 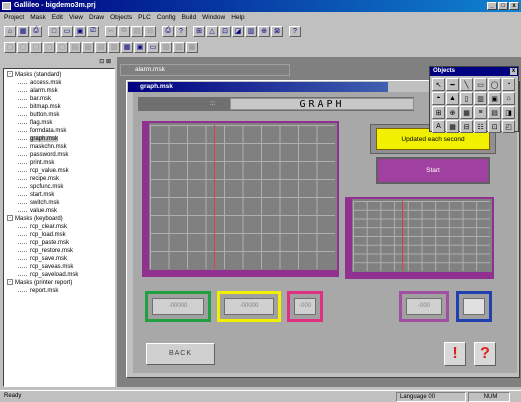 I want to click on menu-config: Config, so click(x=166, y=18).